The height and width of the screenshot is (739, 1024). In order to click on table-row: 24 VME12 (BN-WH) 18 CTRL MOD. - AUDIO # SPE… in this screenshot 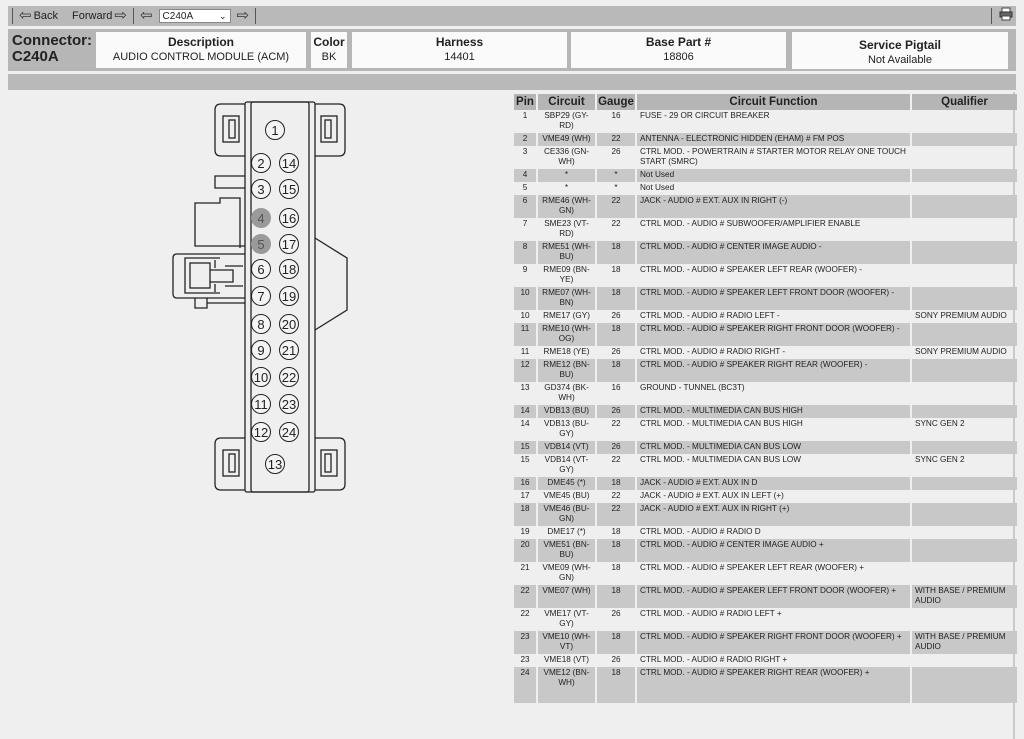, I will do `click(765, 678)`.